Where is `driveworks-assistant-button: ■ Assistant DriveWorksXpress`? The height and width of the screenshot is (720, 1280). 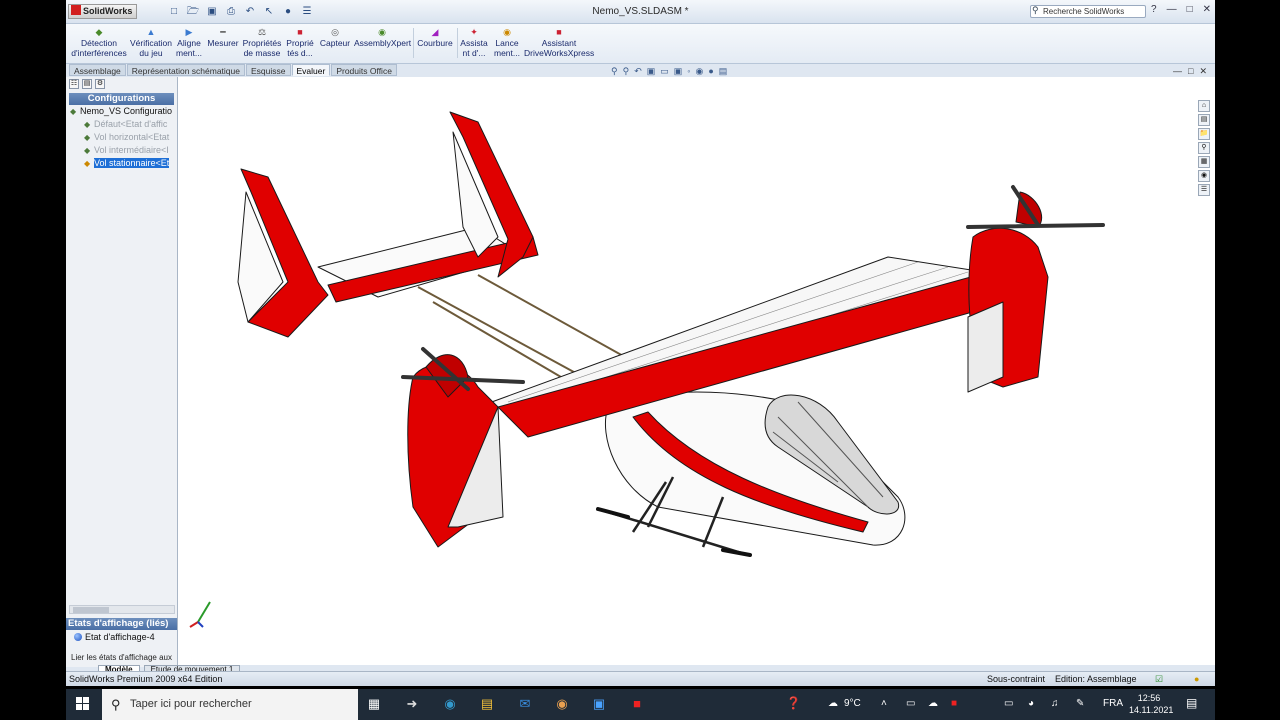 driveworks-assistant-button: ■ Assistant DriveWorksXpress is located at coordinates (559, 42).